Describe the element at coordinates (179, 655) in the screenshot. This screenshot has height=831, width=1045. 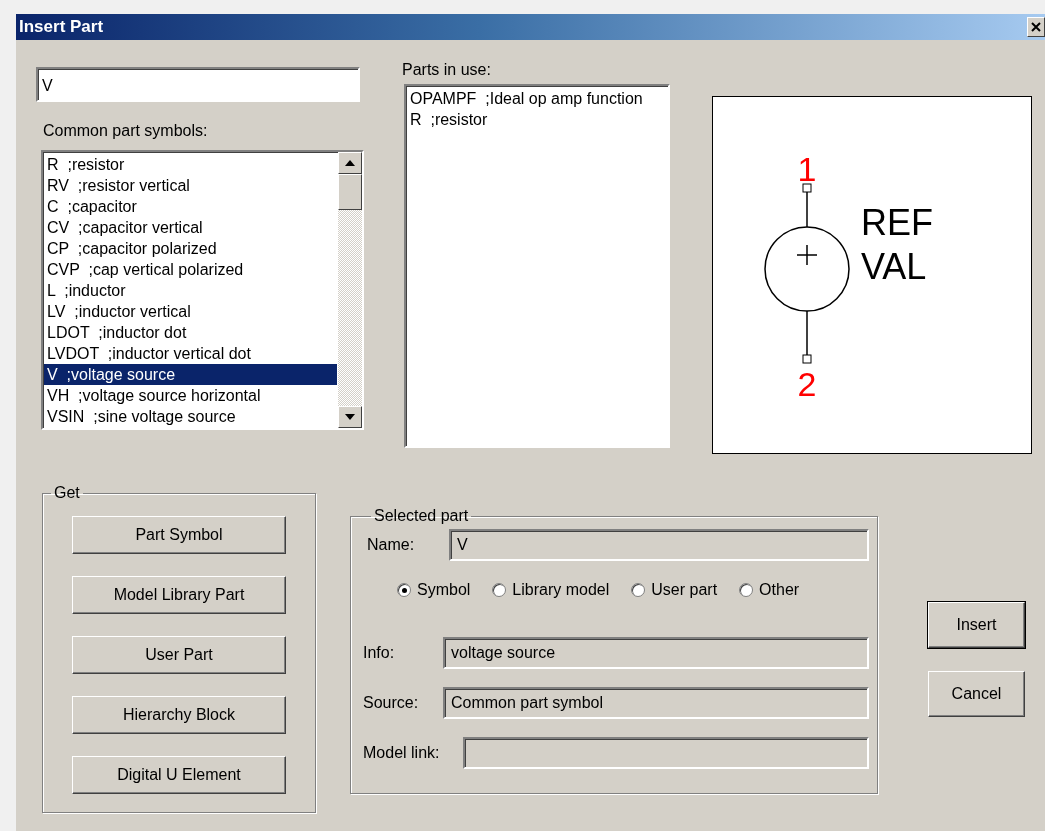
I see `get-button: User Part` at that location.